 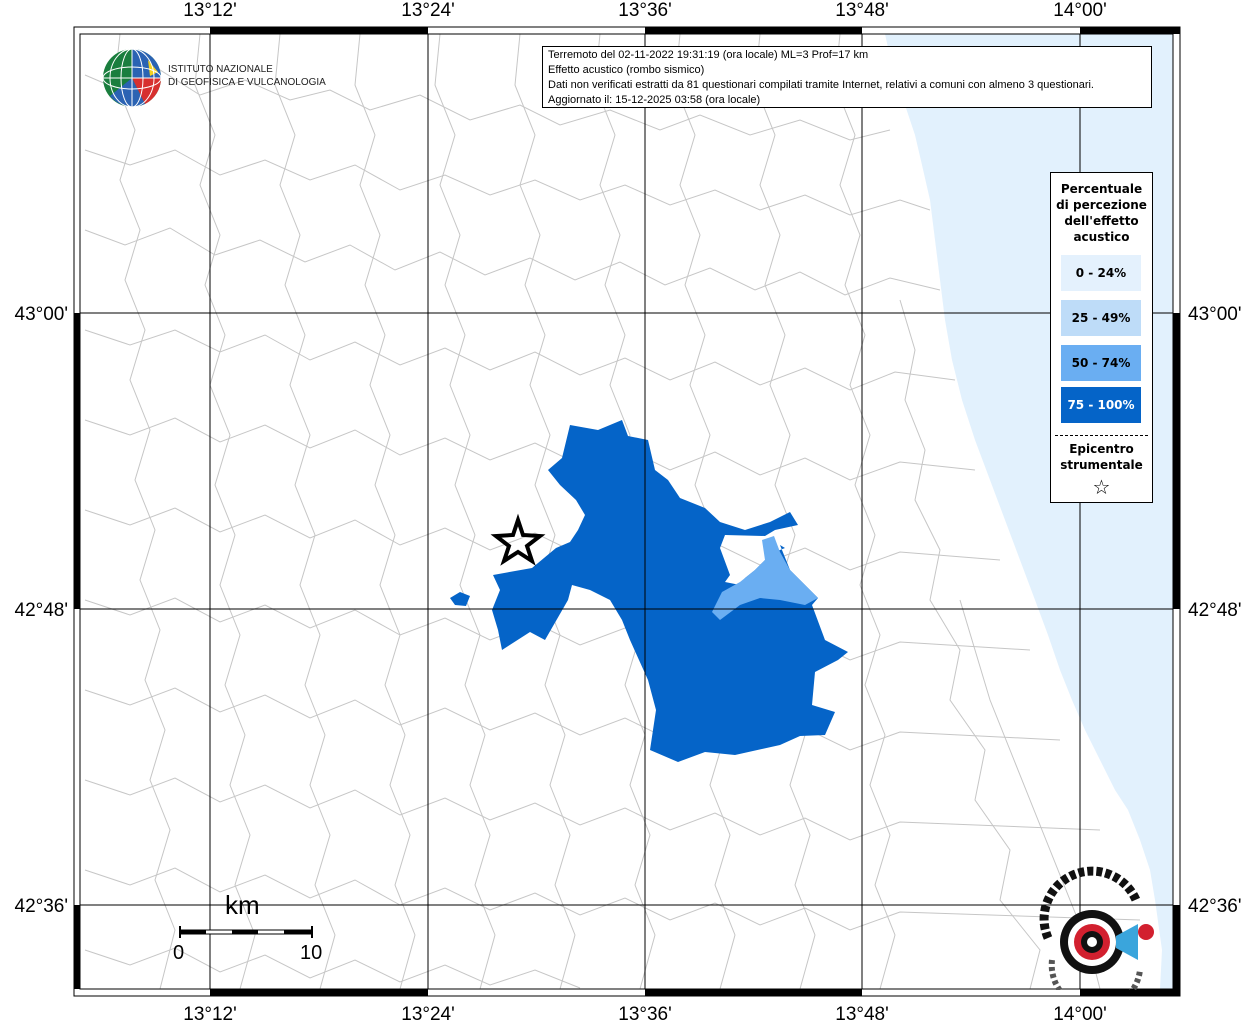 What do you see at coordinates (1101, 318) in the screenshot?
I see `legend-class-25-49: 25 - 49%` at bounding box center [1101, 318].